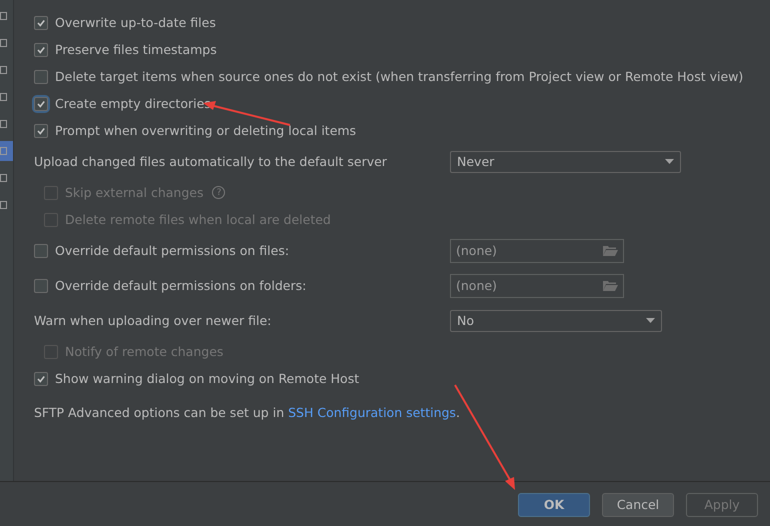 The image size is (770, 526). What do you see at coordinates (247, 412) in the screenshot?
I see `info-text: SFTP Advanced options can be set up in SSH Configuration settings.` at bounding box center [247, 412].